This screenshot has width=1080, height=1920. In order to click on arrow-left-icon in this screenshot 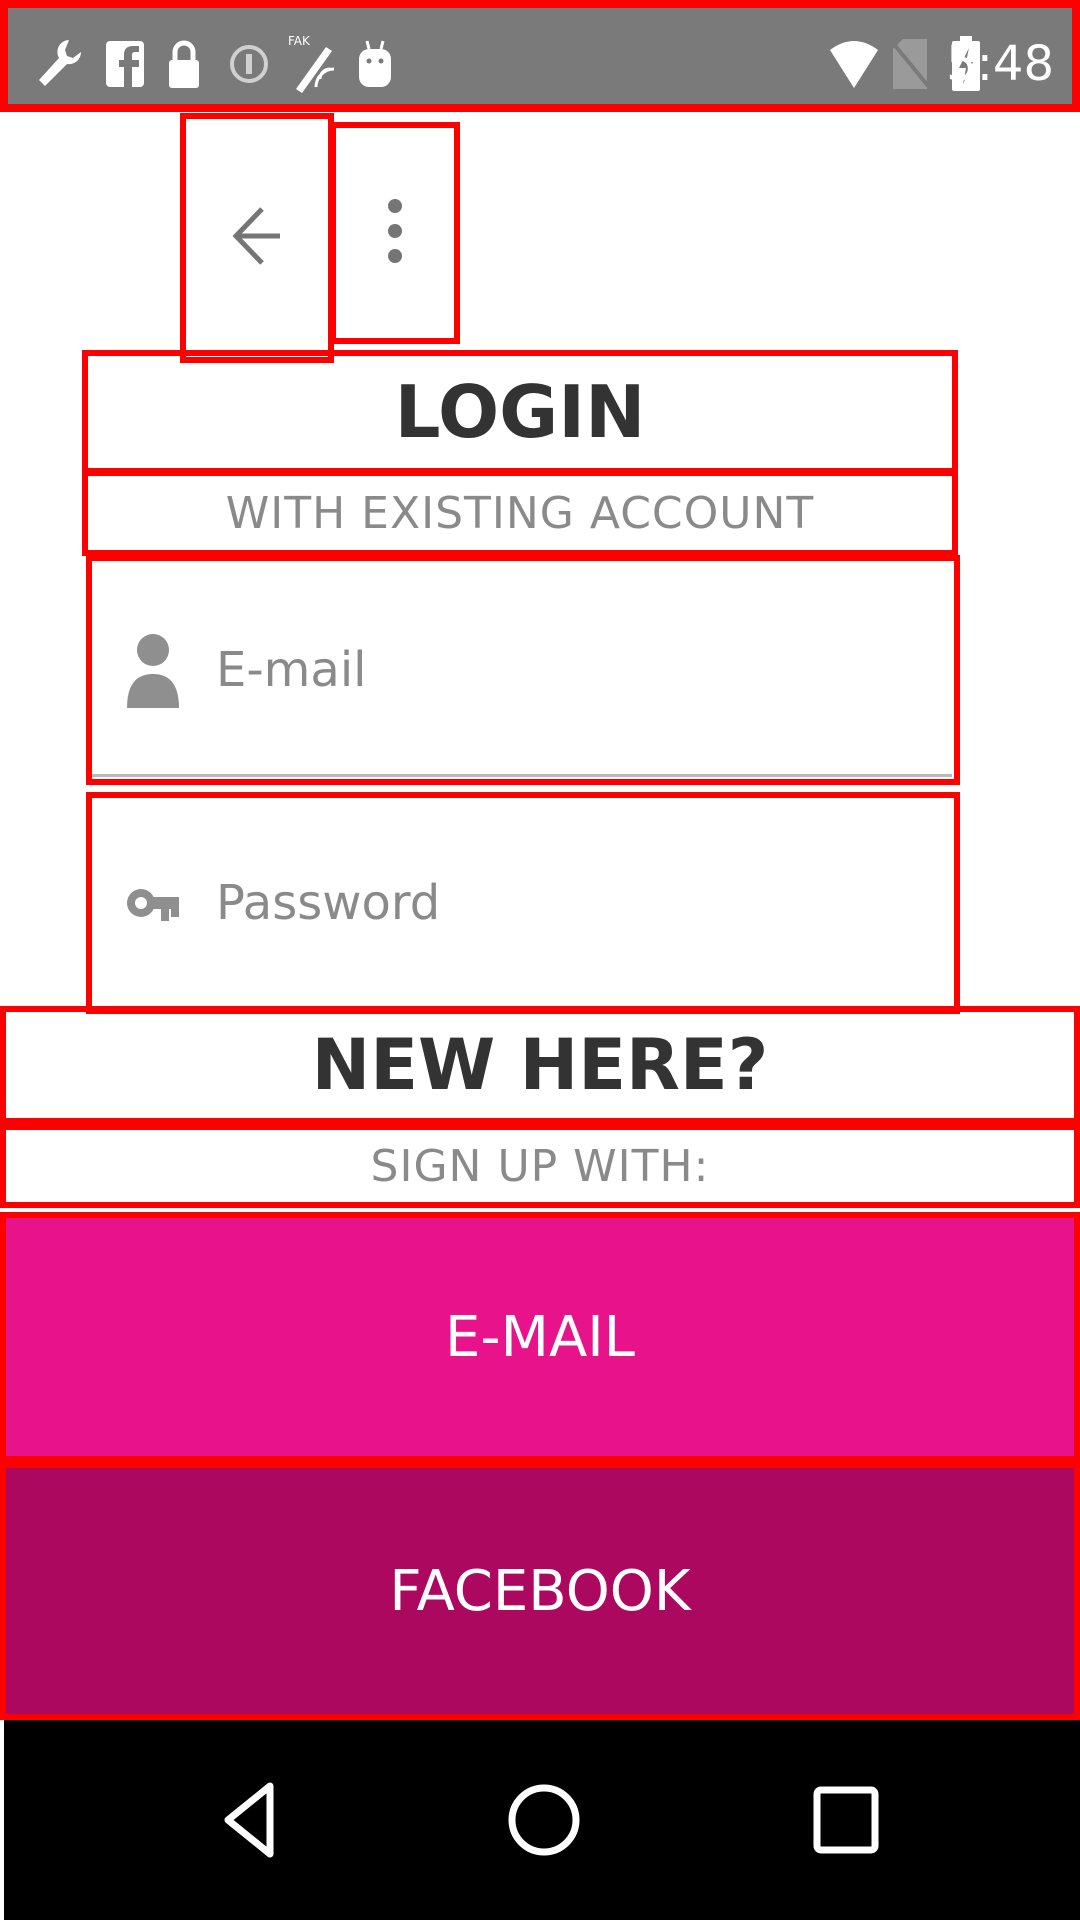, I will do `click(257, 238)`.